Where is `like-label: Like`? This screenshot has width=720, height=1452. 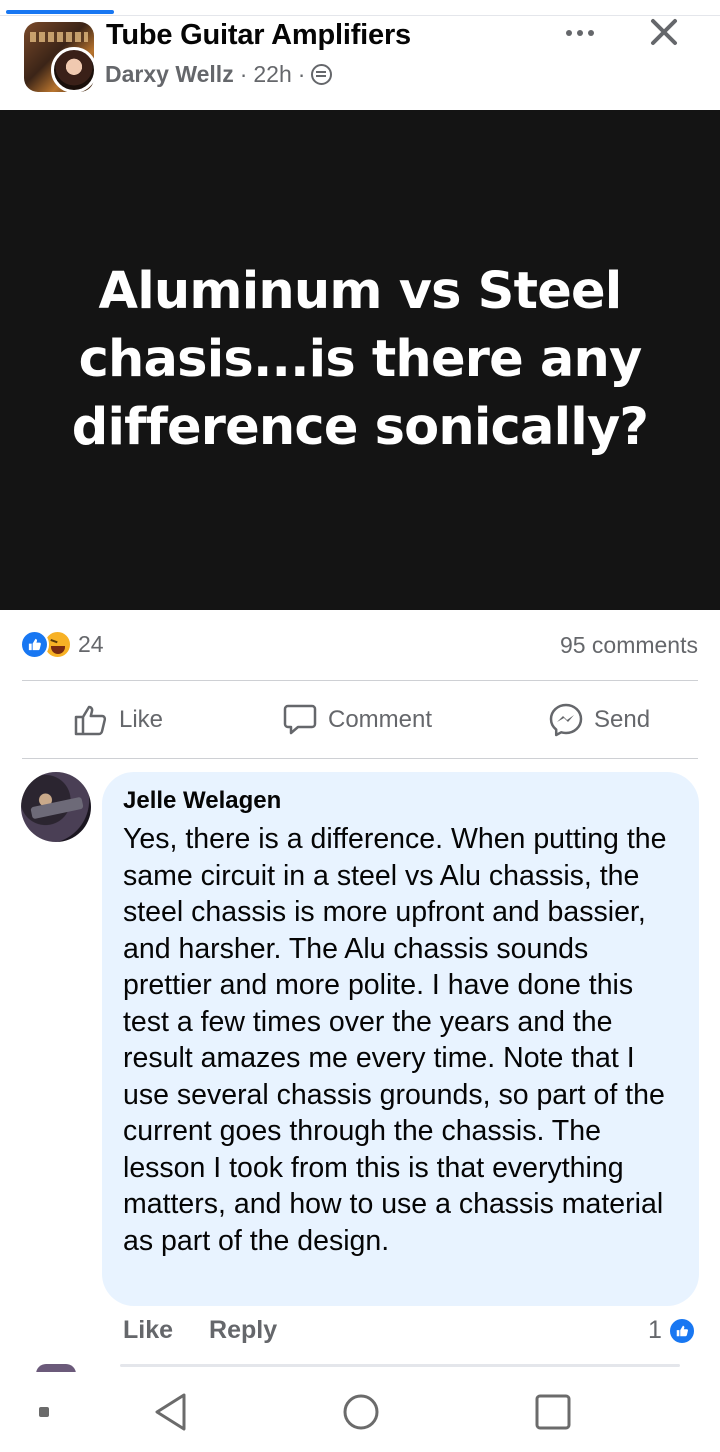
like-label: Like is located at coordinates (141, 719).